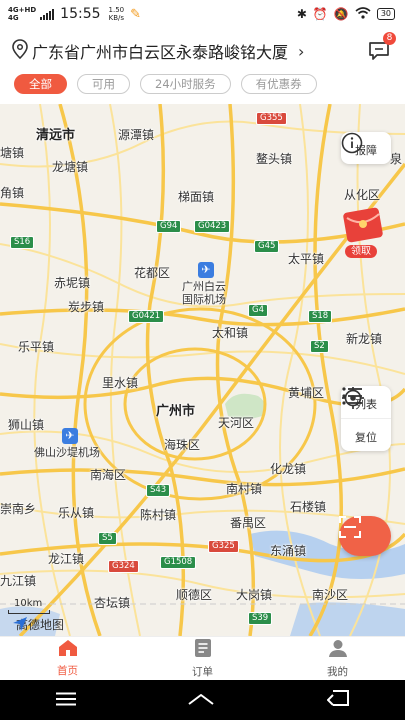 The width and height of the screenshot is (405, 720). I want to click on signal-icon, so click(47, 14).